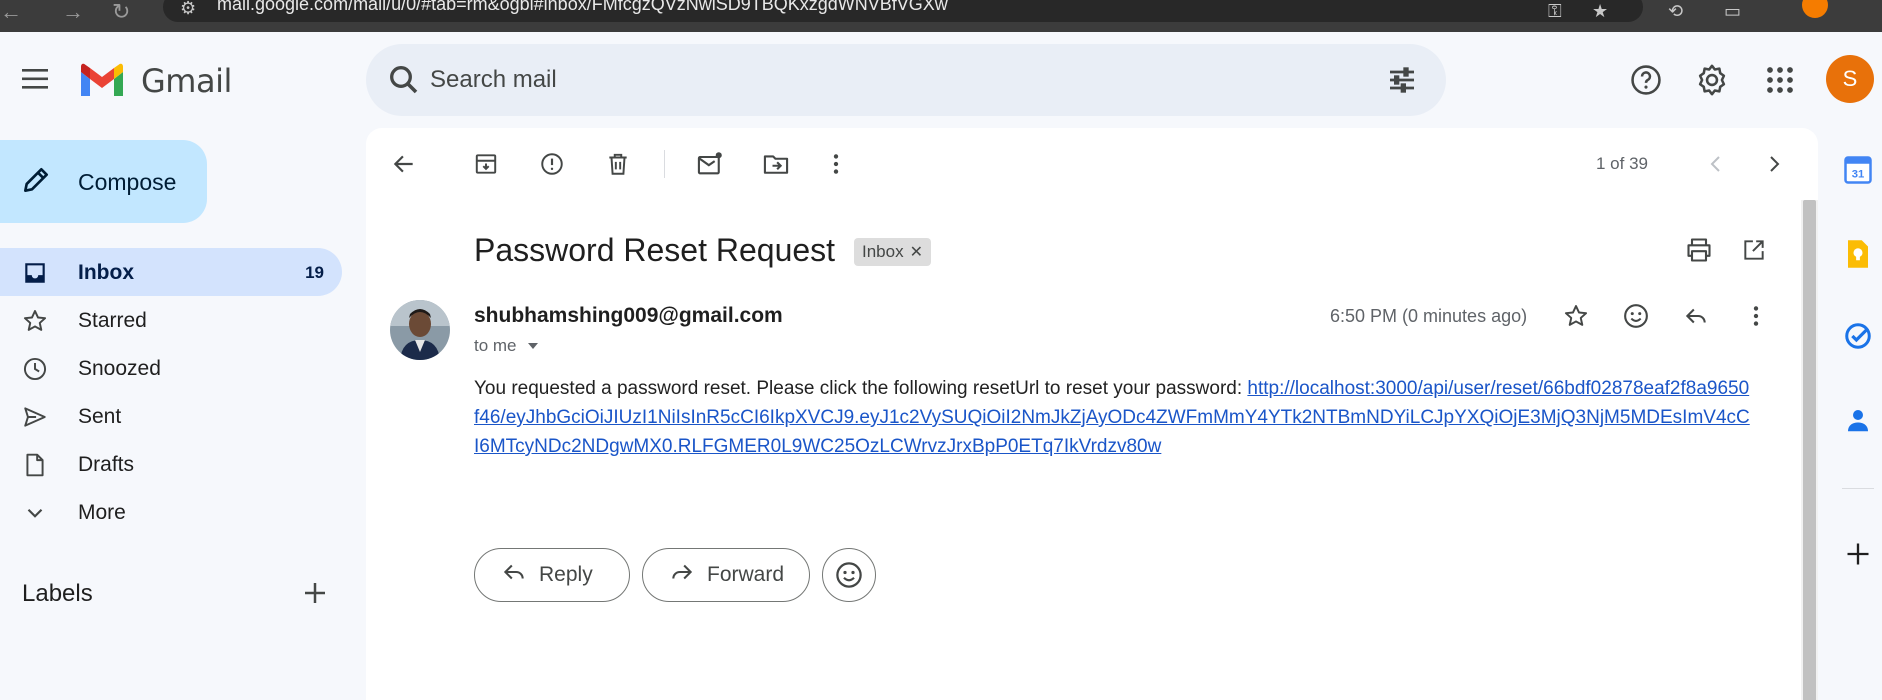 This screenshot has height=700, width=1882. I want to click on scrollbar-thumb, so click(1809, 450).